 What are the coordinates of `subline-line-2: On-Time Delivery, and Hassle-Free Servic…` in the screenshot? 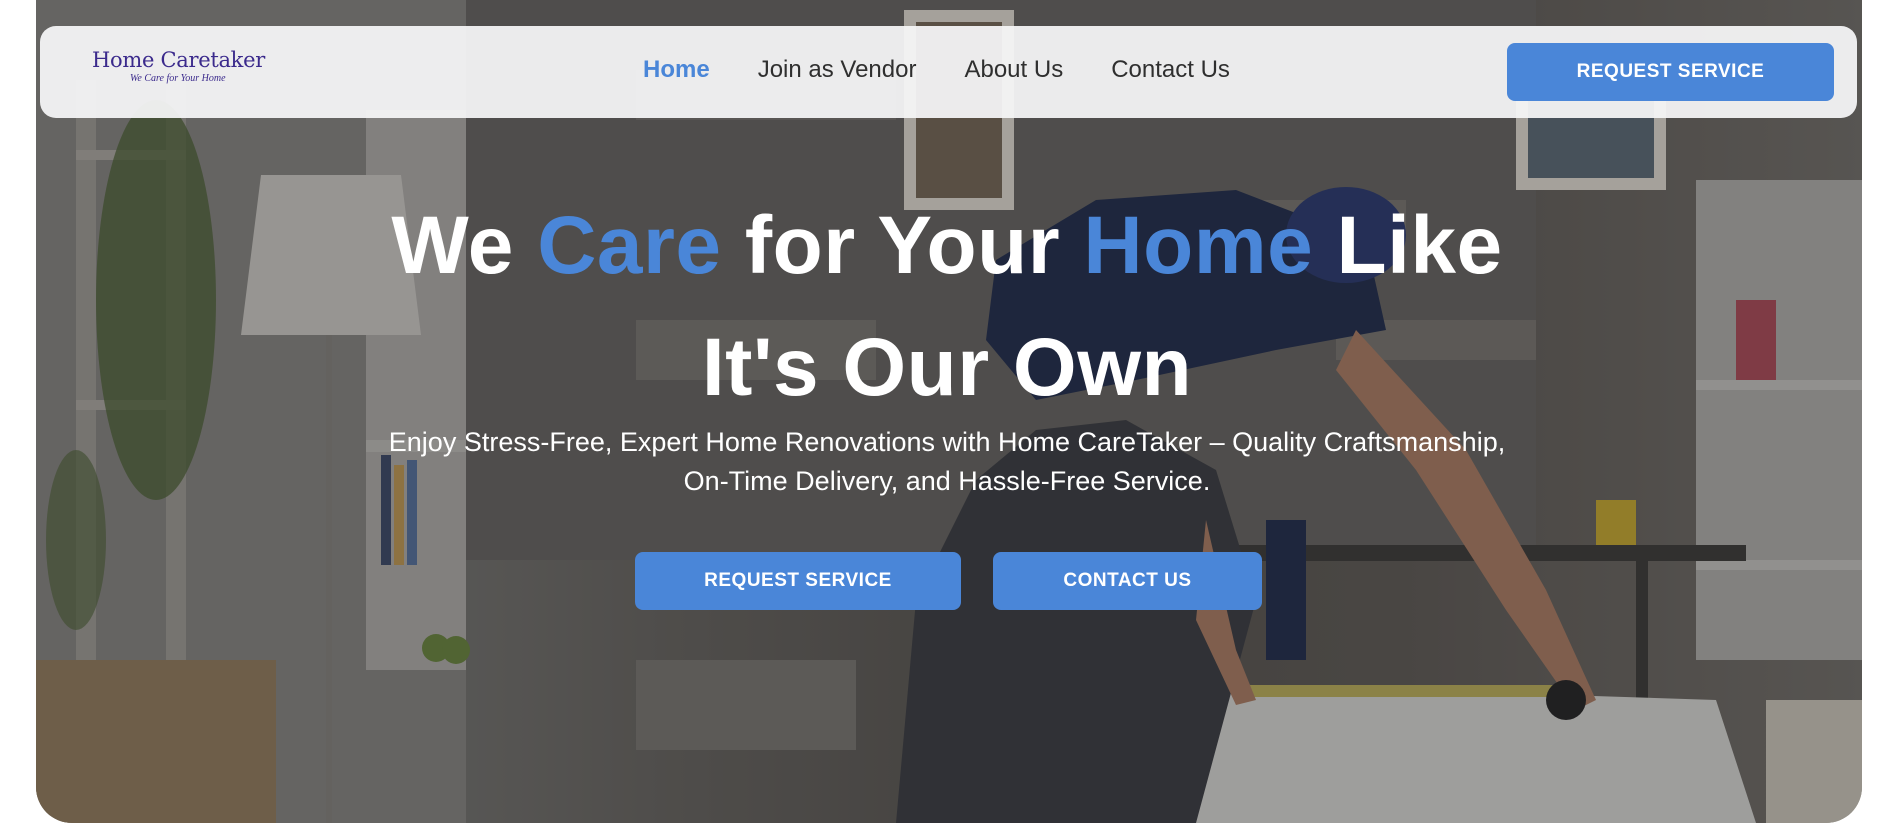 It's located at (947, 481).